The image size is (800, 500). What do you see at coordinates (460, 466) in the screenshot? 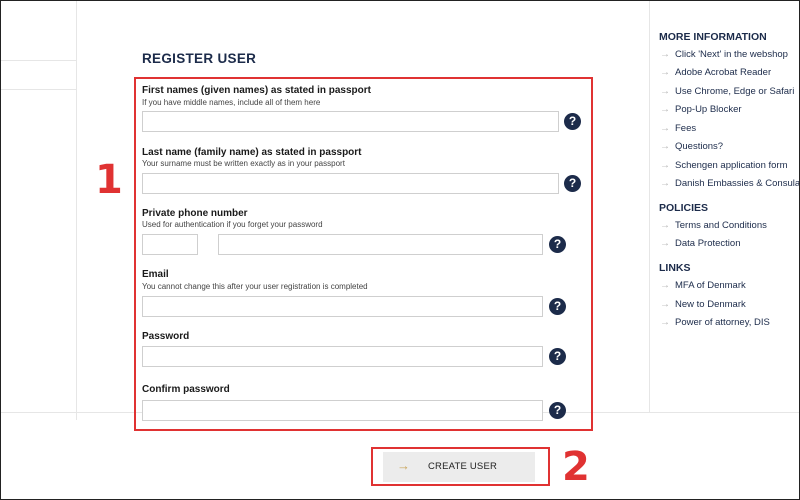
I see `highlight-box-button` at bounding box center [460, 466].